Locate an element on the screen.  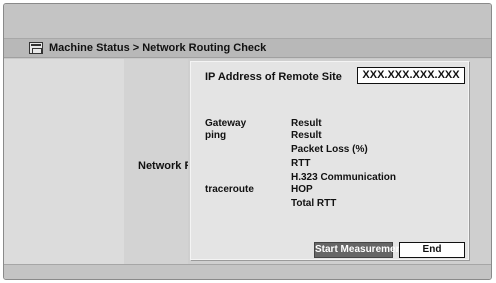
end-button: End is located at coordinates (432, 250).